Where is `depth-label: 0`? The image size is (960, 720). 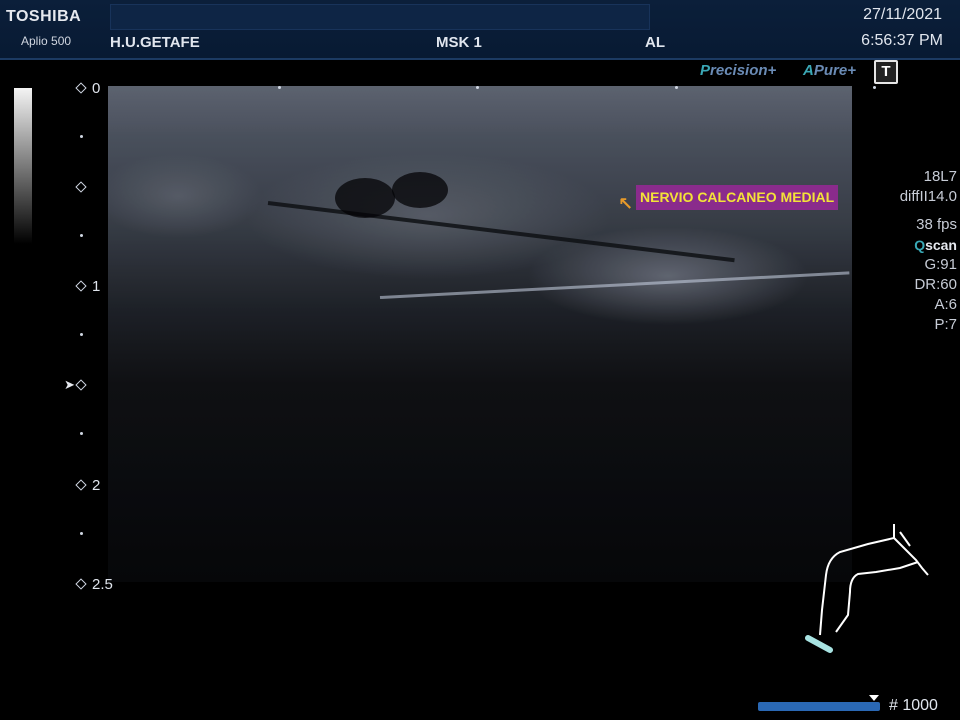 depth-label: 0 is located at coordinates (96, 88).